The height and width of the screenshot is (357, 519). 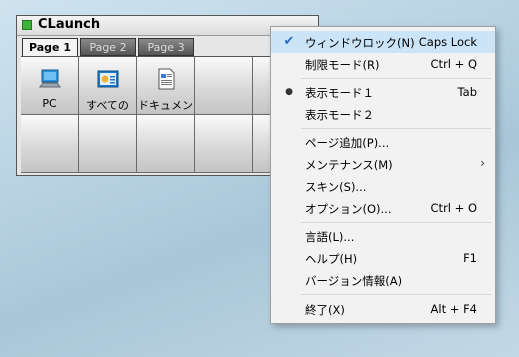 What do you see at coordinates (342, 65) in the screenshot?
I see `menu-item-label: 制限モード(R)` at bounding box center [342, 65].